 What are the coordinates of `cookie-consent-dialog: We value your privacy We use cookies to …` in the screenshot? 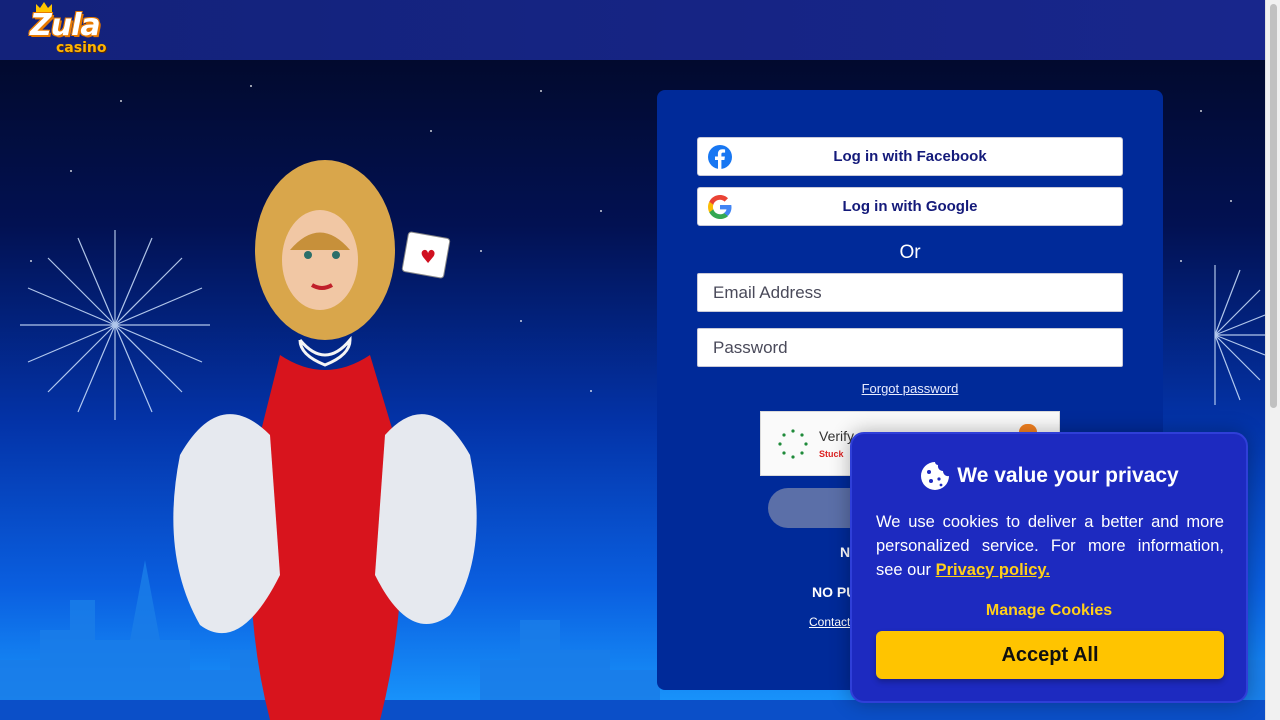 It's located at (1049, 567).